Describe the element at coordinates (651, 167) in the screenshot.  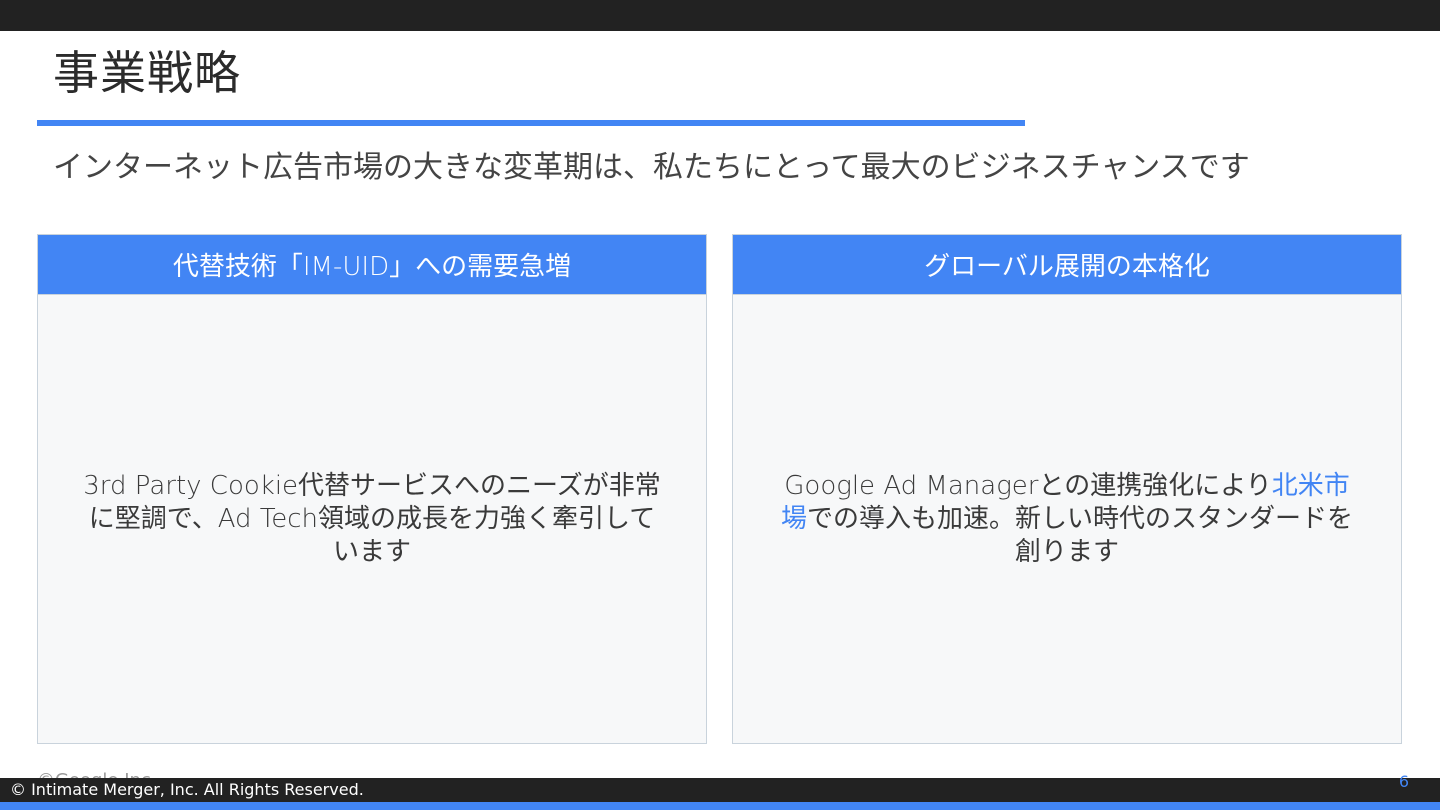
I see `slide-subtitle: インターネット広告市場の大きな変革期は、私たちにとって最大のビジネスチャンスです` at that location.